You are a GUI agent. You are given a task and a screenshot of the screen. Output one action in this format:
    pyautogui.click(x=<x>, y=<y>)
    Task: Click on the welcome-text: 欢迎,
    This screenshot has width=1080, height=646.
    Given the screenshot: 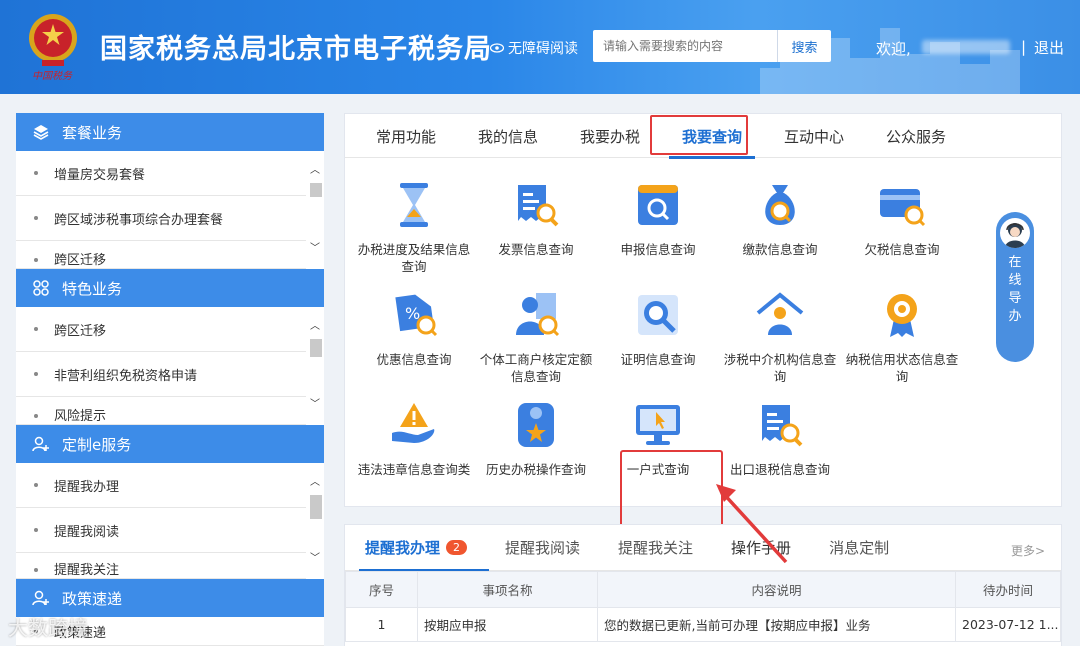 What is the action you would take?
    pyautogui.click(x=893, y=49)
    